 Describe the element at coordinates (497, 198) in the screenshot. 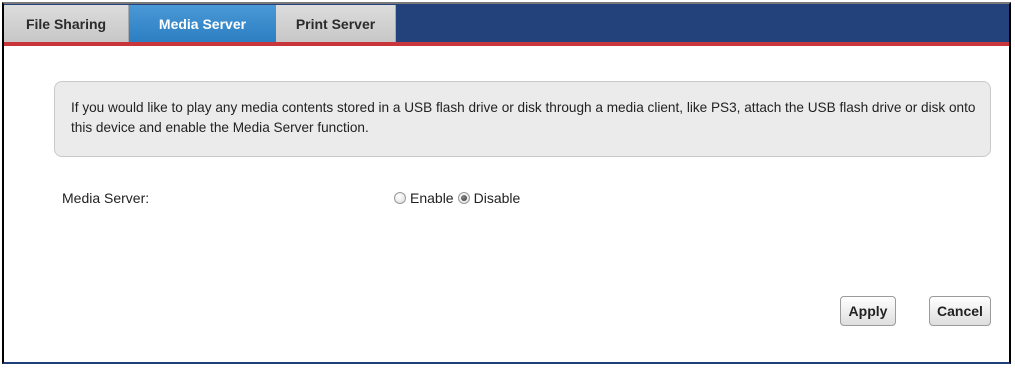

I see `disable-label: Disable` at that location.